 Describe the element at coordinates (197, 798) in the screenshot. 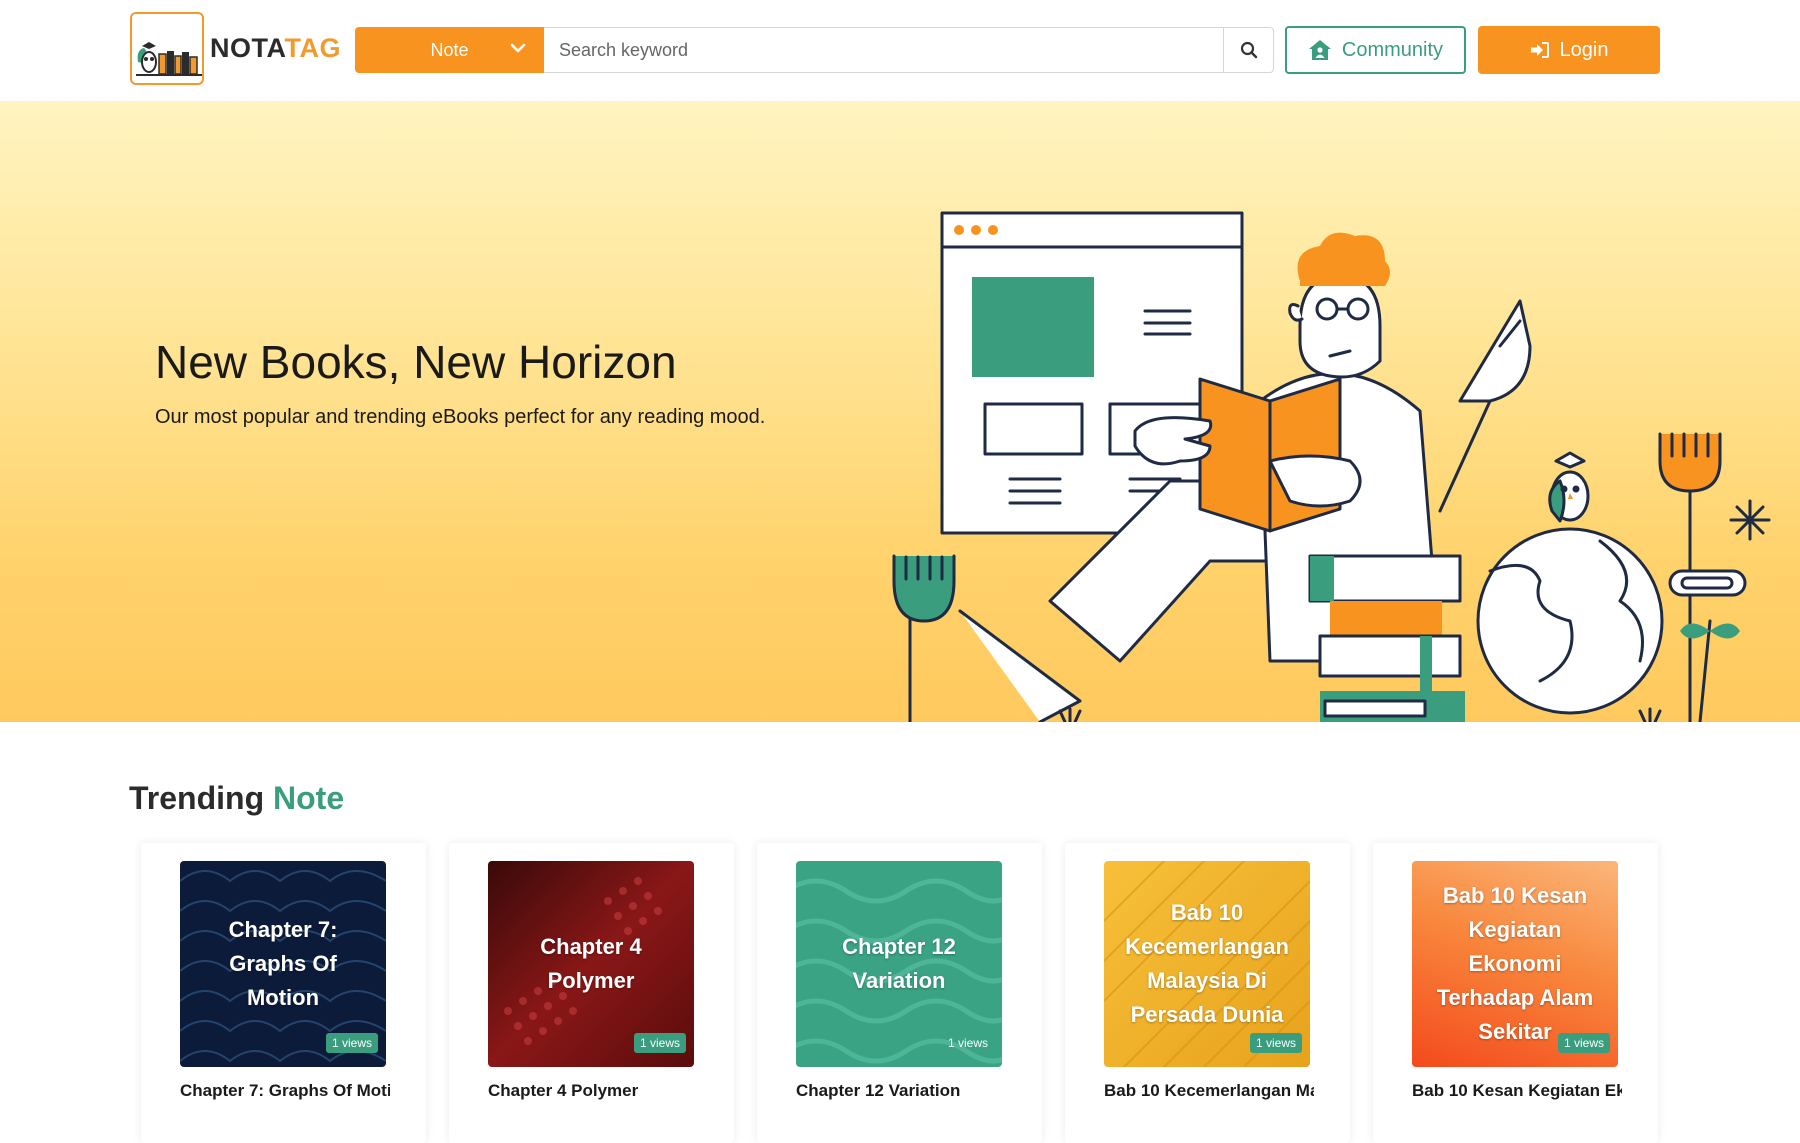

I see `trending-heading-text: Trending` at that location.